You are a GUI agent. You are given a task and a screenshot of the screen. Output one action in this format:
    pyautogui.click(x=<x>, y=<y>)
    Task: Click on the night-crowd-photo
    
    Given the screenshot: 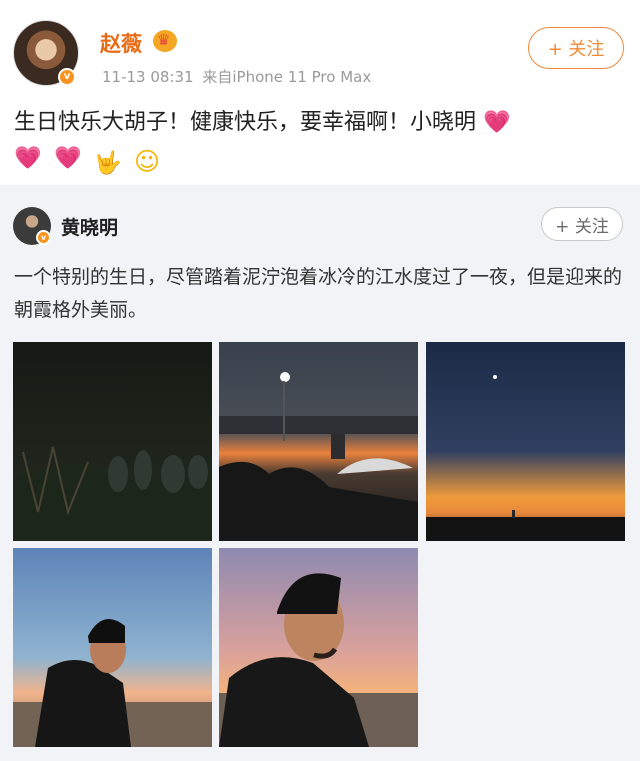 What is the action you would take?
    pyautogui.click(x=112, y=441)
    